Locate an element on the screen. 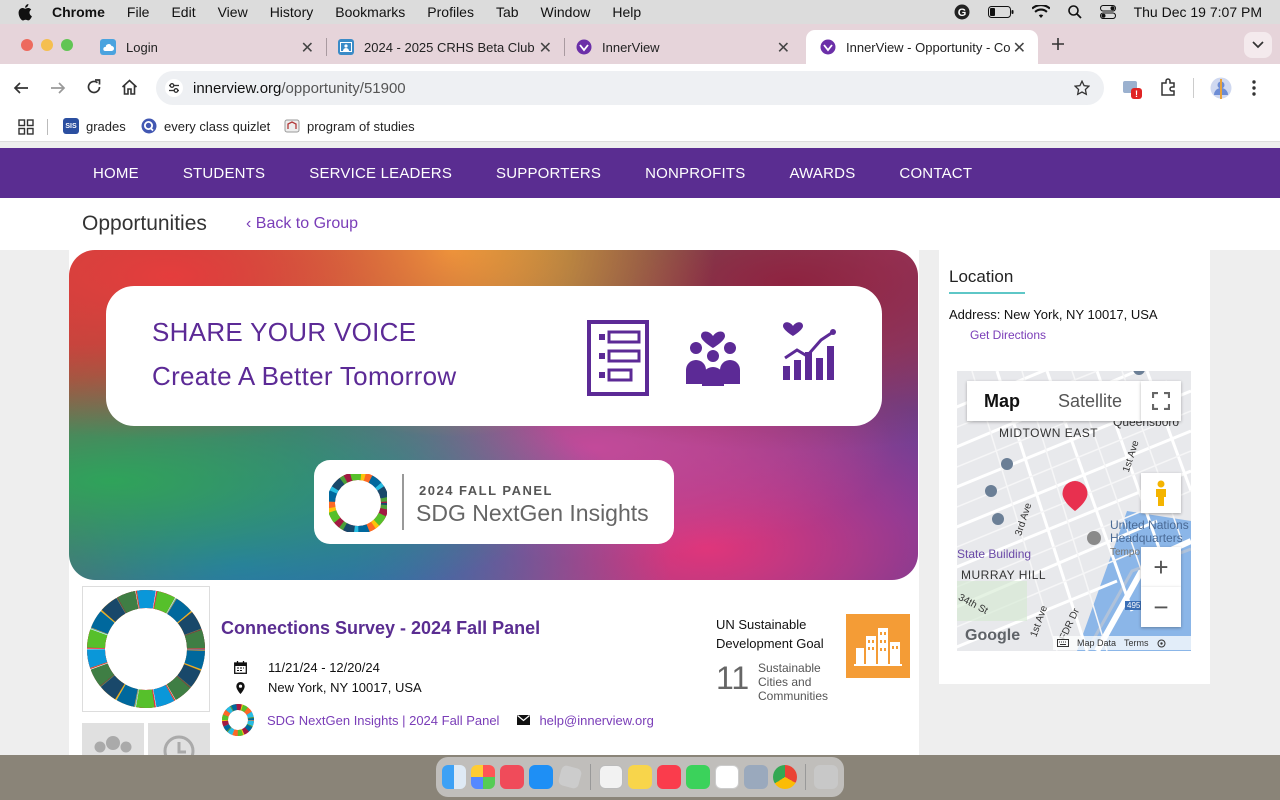  bookmark-grades: SIS grades is located at coordinates (94, 126).